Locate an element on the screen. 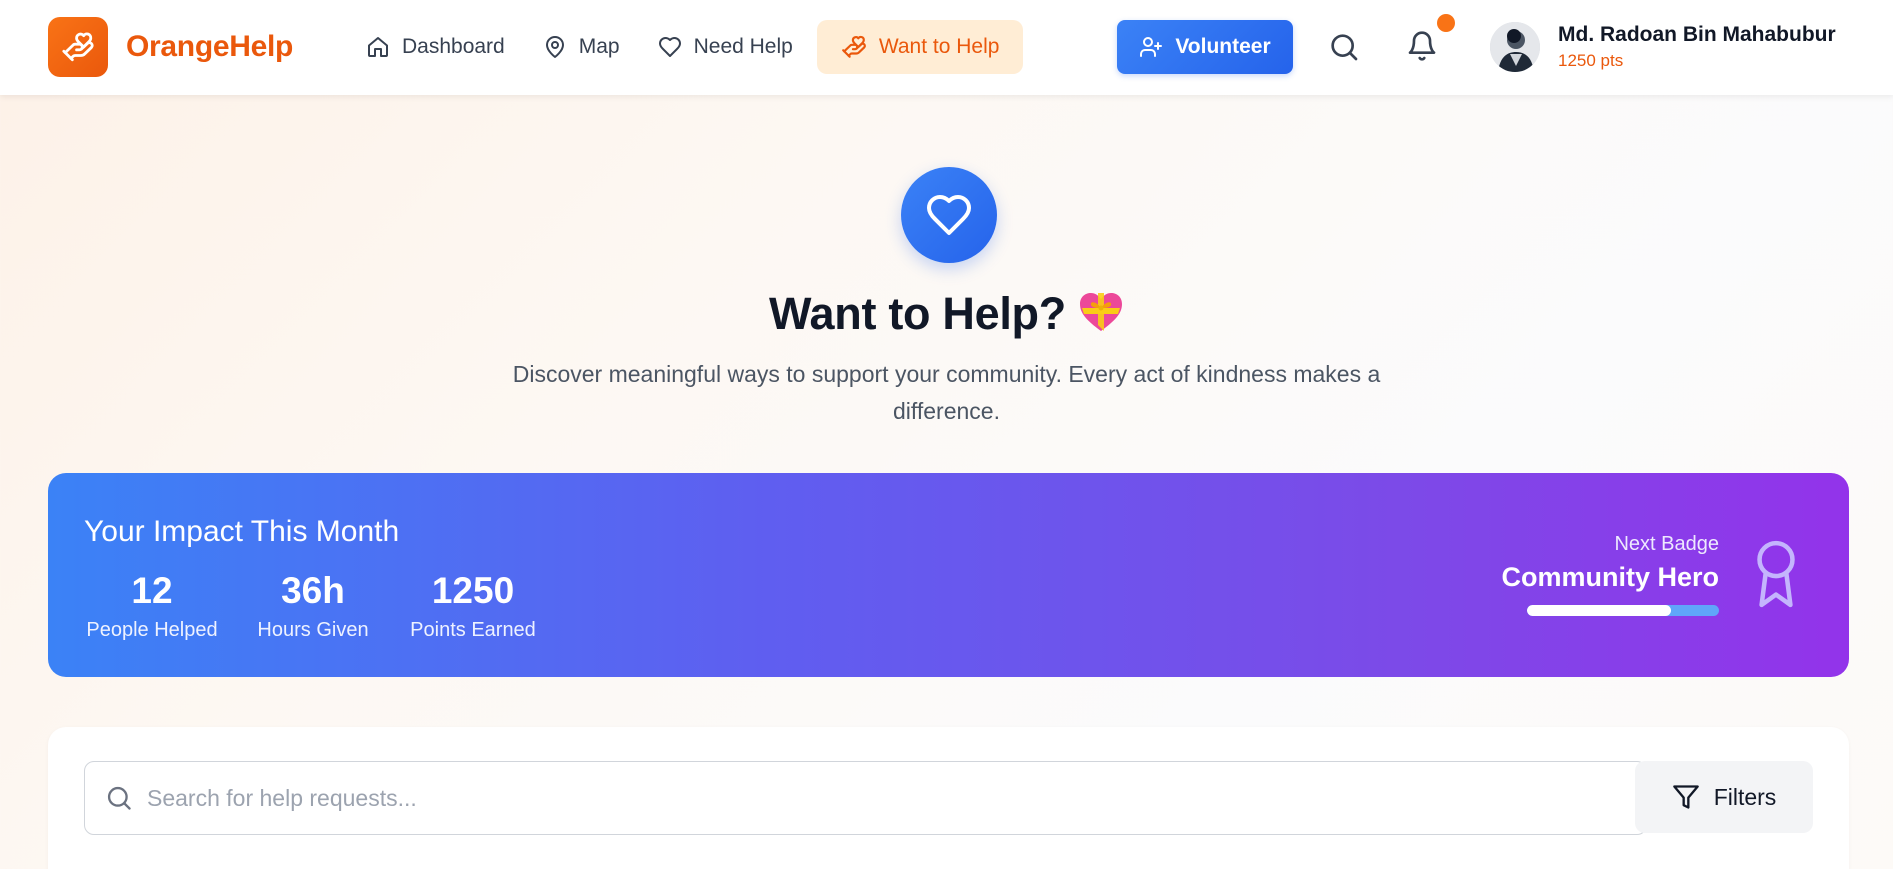  helping-hand-icon is located at coordinates (853, 46).